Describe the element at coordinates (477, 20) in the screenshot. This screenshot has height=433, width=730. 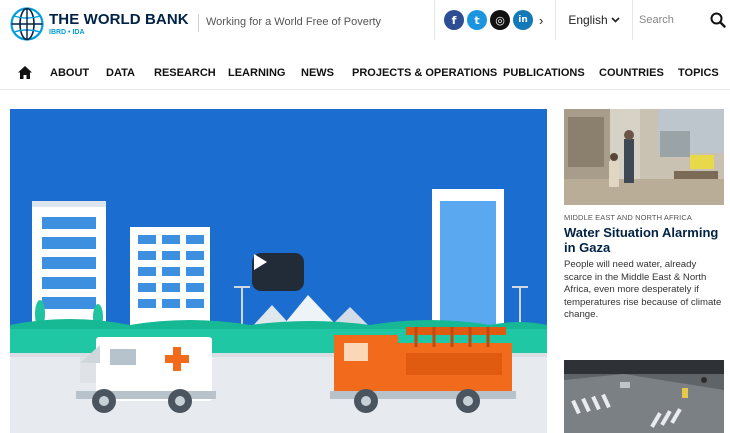
I see `twitter-icon: t` at that location.